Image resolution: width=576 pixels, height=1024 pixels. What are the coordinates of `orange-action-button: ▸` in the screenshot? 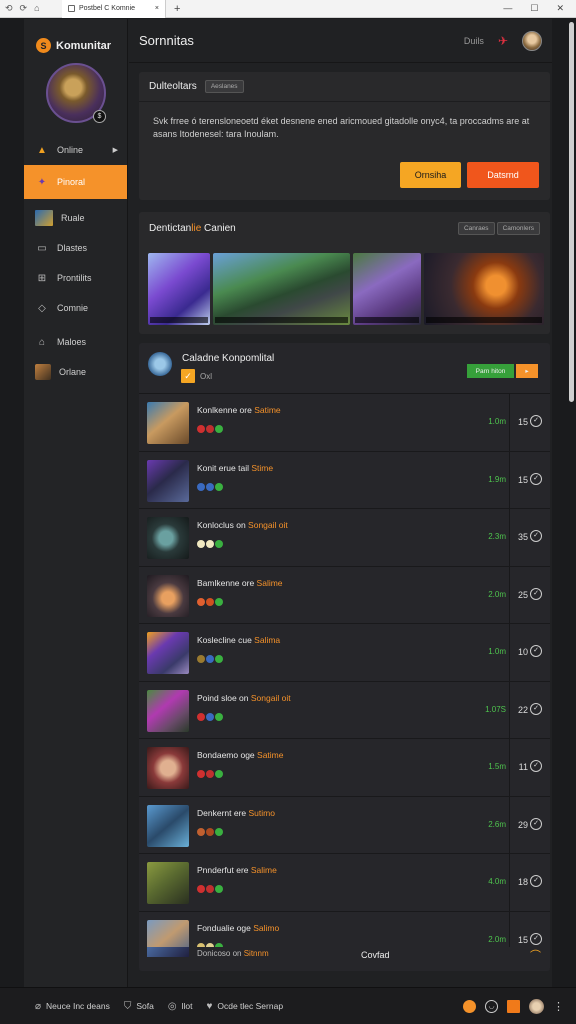 It's located at (527, 371).